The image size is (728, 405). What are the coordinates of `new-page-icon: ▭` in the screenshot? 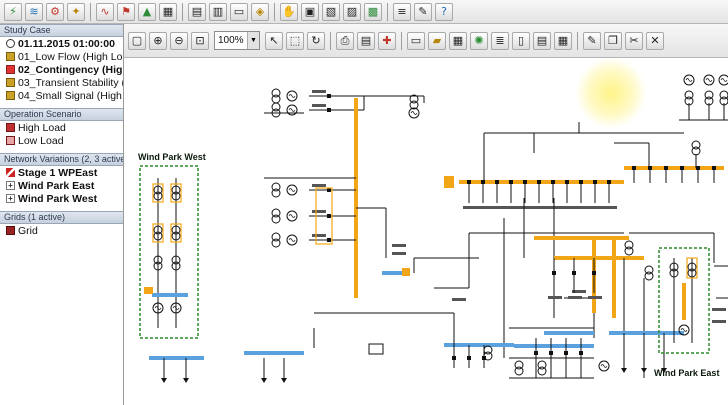 It's located at (416, 40).